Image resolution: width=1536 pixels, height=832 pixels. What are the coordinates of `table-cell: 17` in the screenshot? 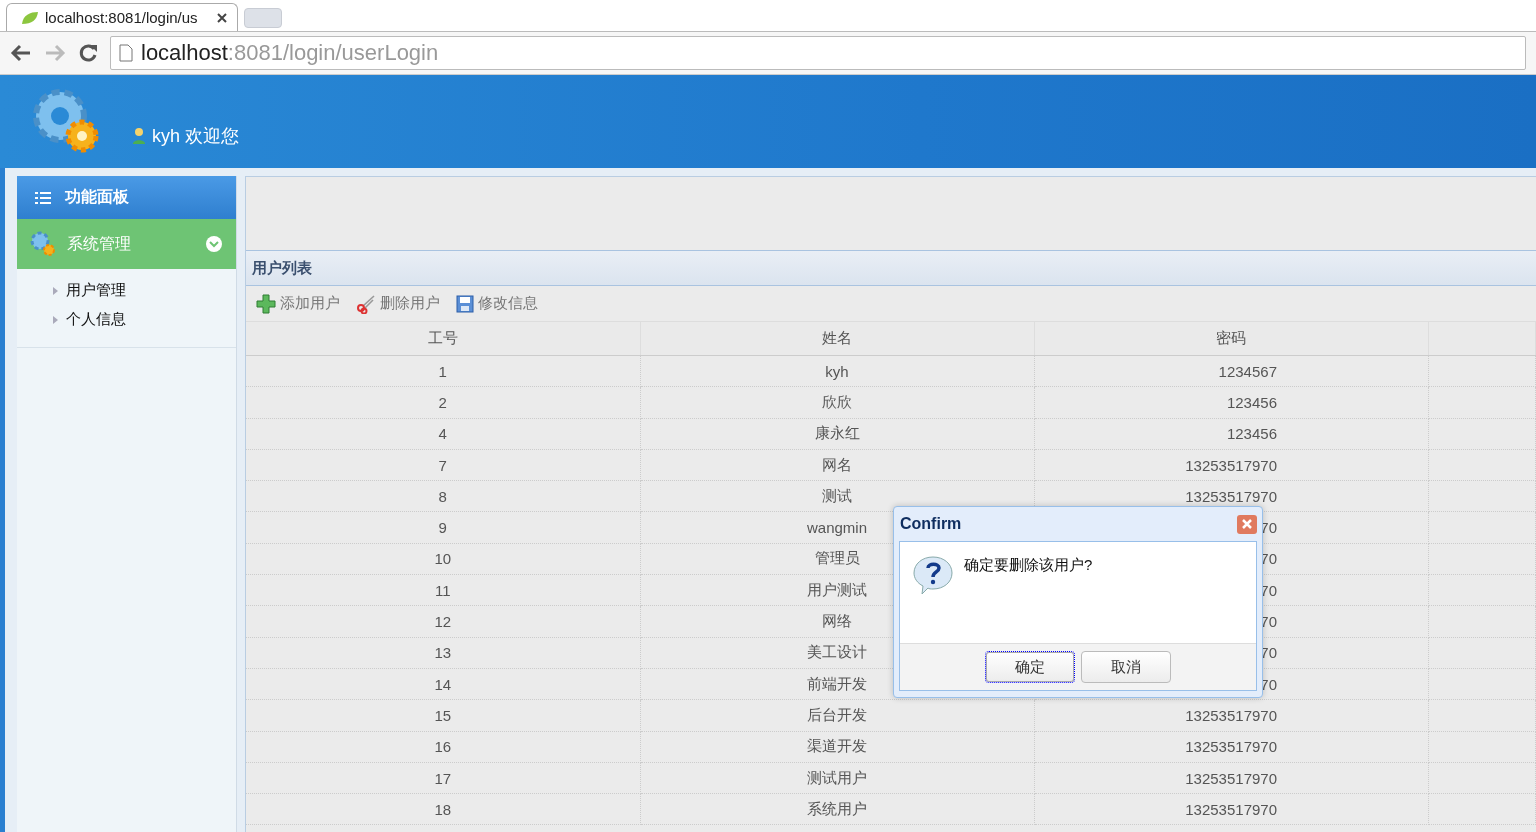 It's located at (443, 778).